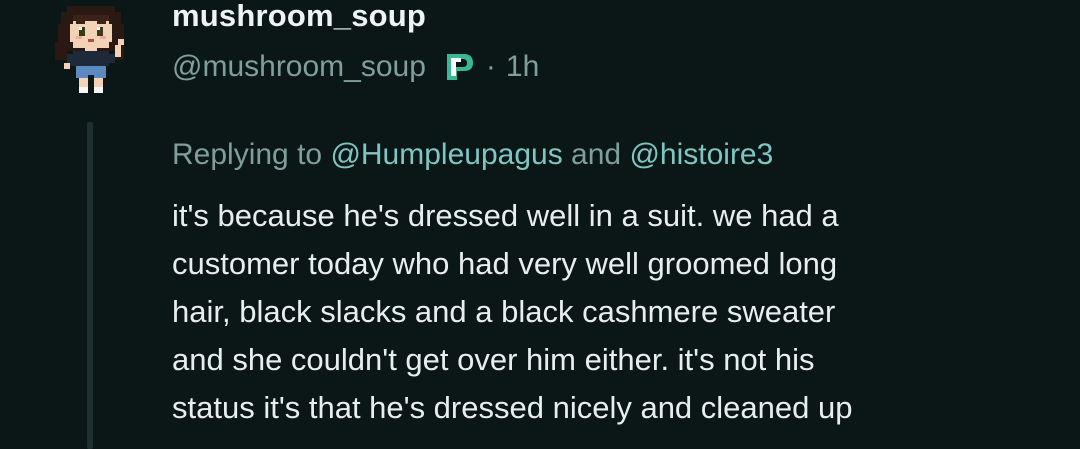 Image resolution: width=1080 pixels, height=449 pixels. Describe the element at coordinates (522, 67) in the screenshot. I see `post-timestamp: 1h` at that location.